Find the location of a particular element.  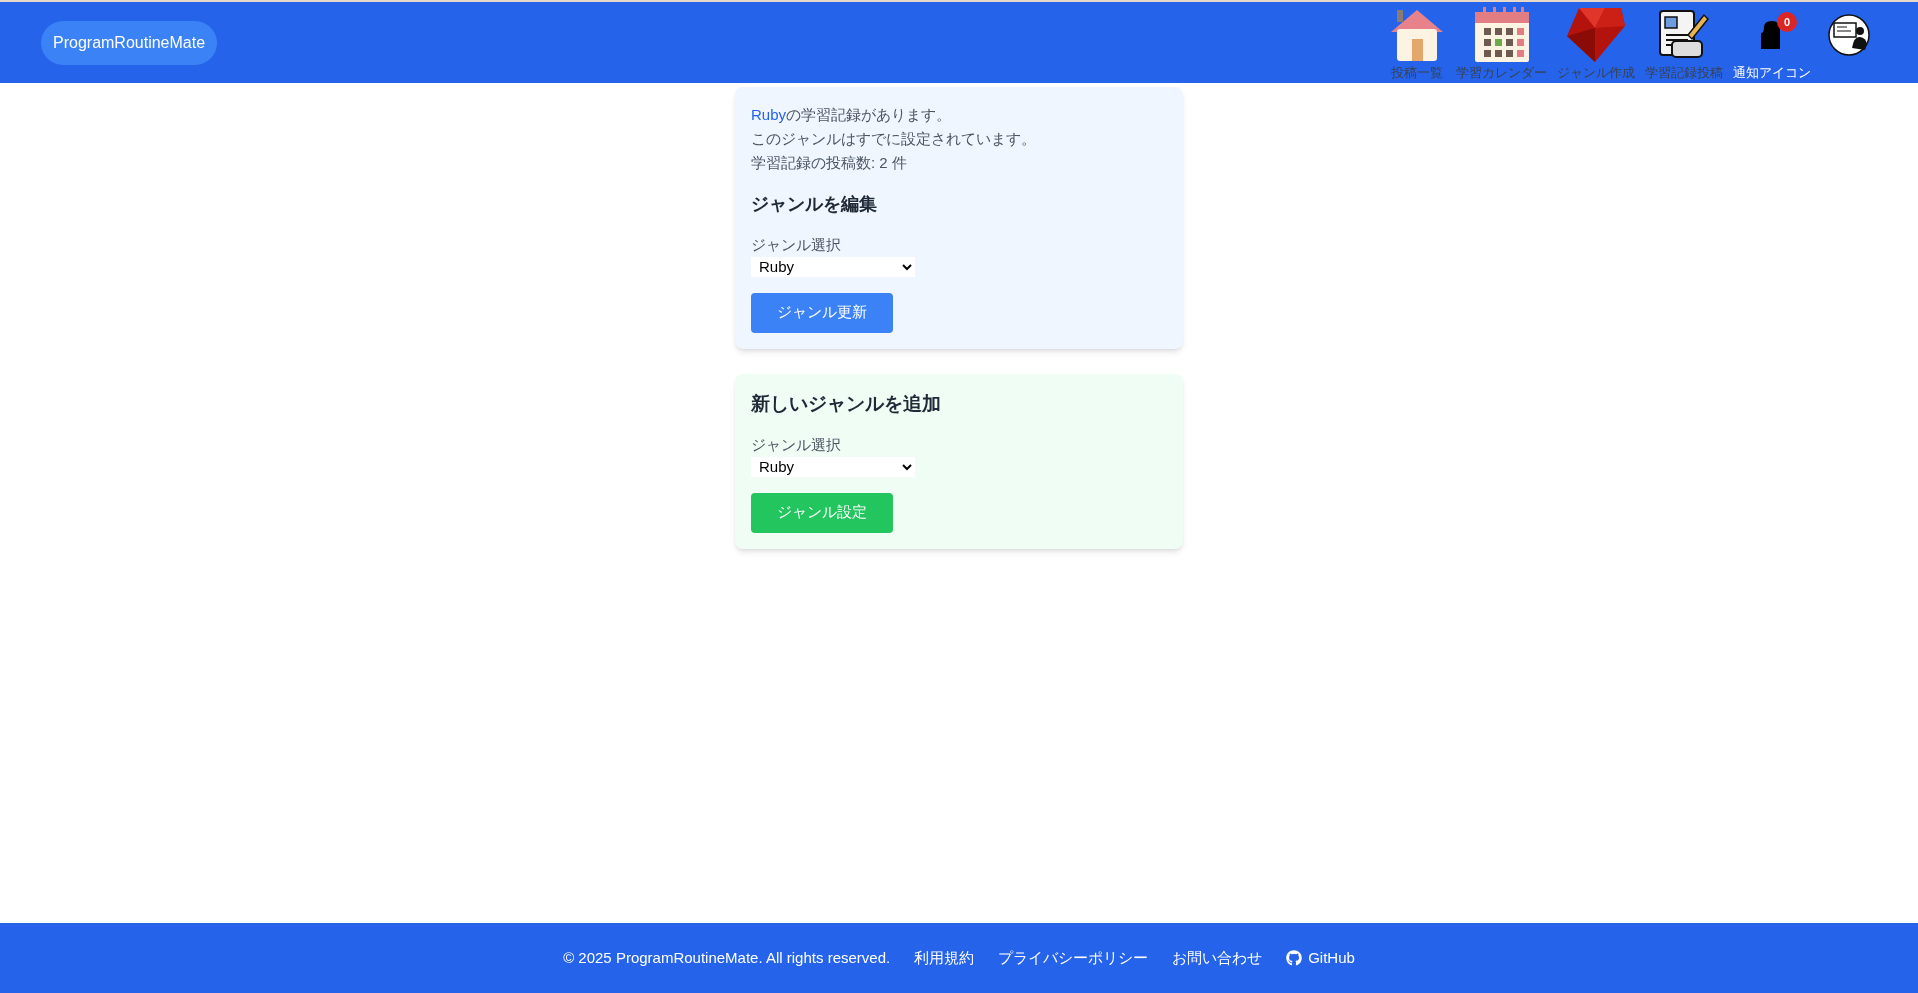

footer-link: GitHub is located at coordinates (1320, 958).